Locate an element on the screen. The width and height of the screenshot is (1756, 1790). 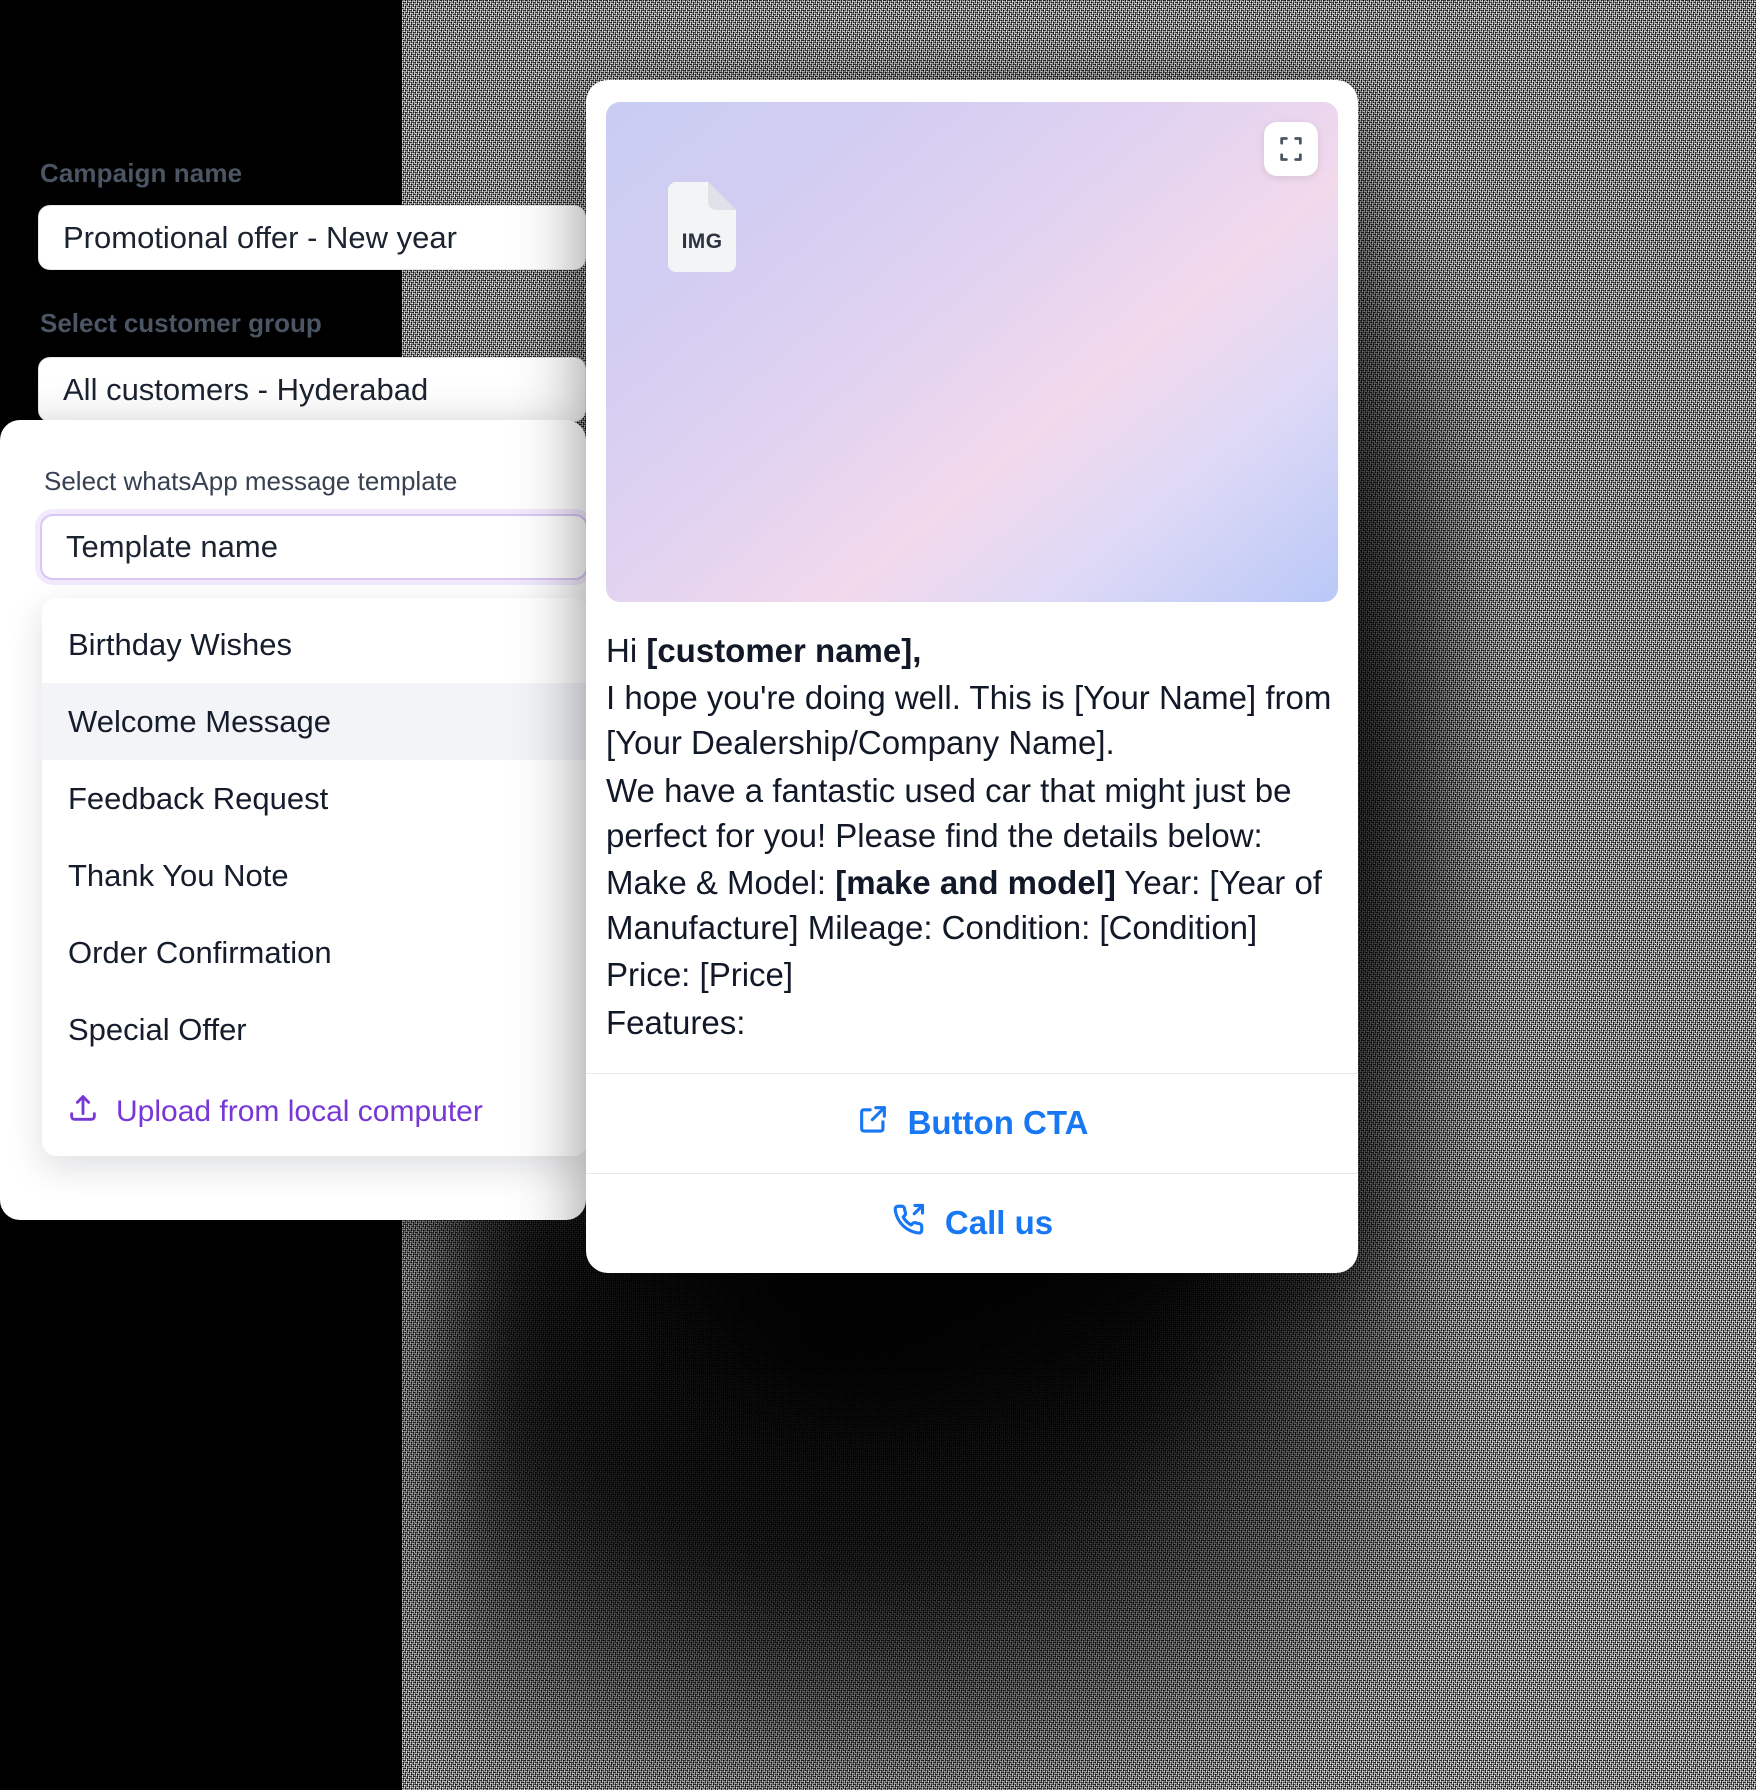
call-us-cta: Call us is located at coordinates (972, 1222).